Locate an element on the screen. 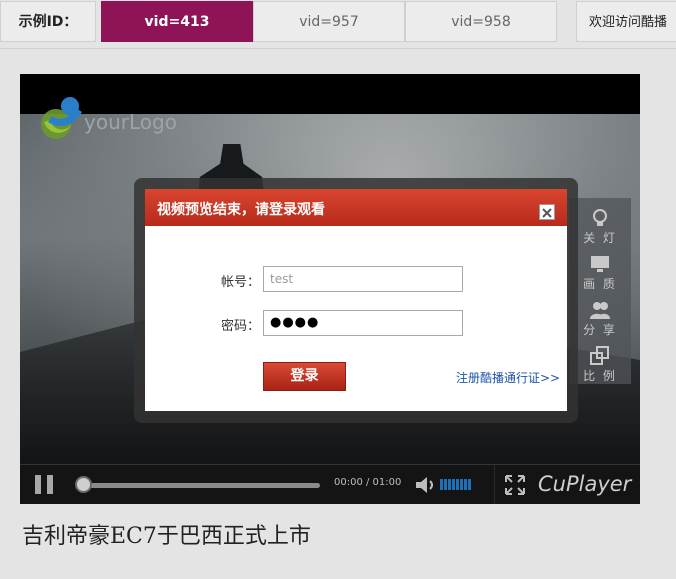 The height and width of the screenshot is (579, 676). username-label: 帐号： is located at coordinates (241, 282).